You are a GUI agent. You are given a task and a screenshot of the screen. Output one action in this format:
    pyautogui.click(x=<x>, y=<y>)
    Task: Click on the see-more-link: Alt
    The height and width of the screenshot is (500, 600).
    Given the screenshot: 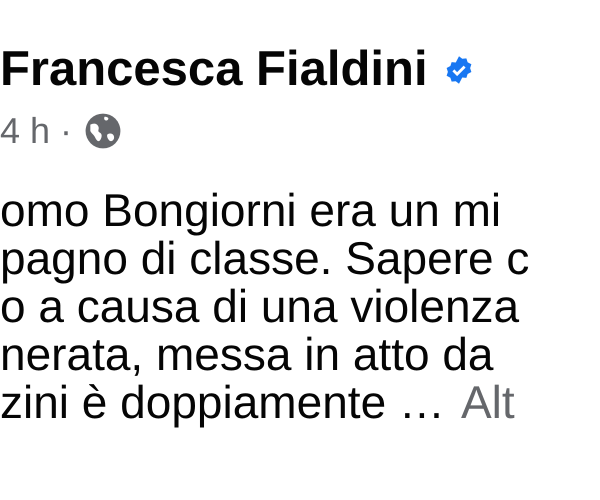 What is the action you would take?
    pyautogui.click(x=487, y=402)
    